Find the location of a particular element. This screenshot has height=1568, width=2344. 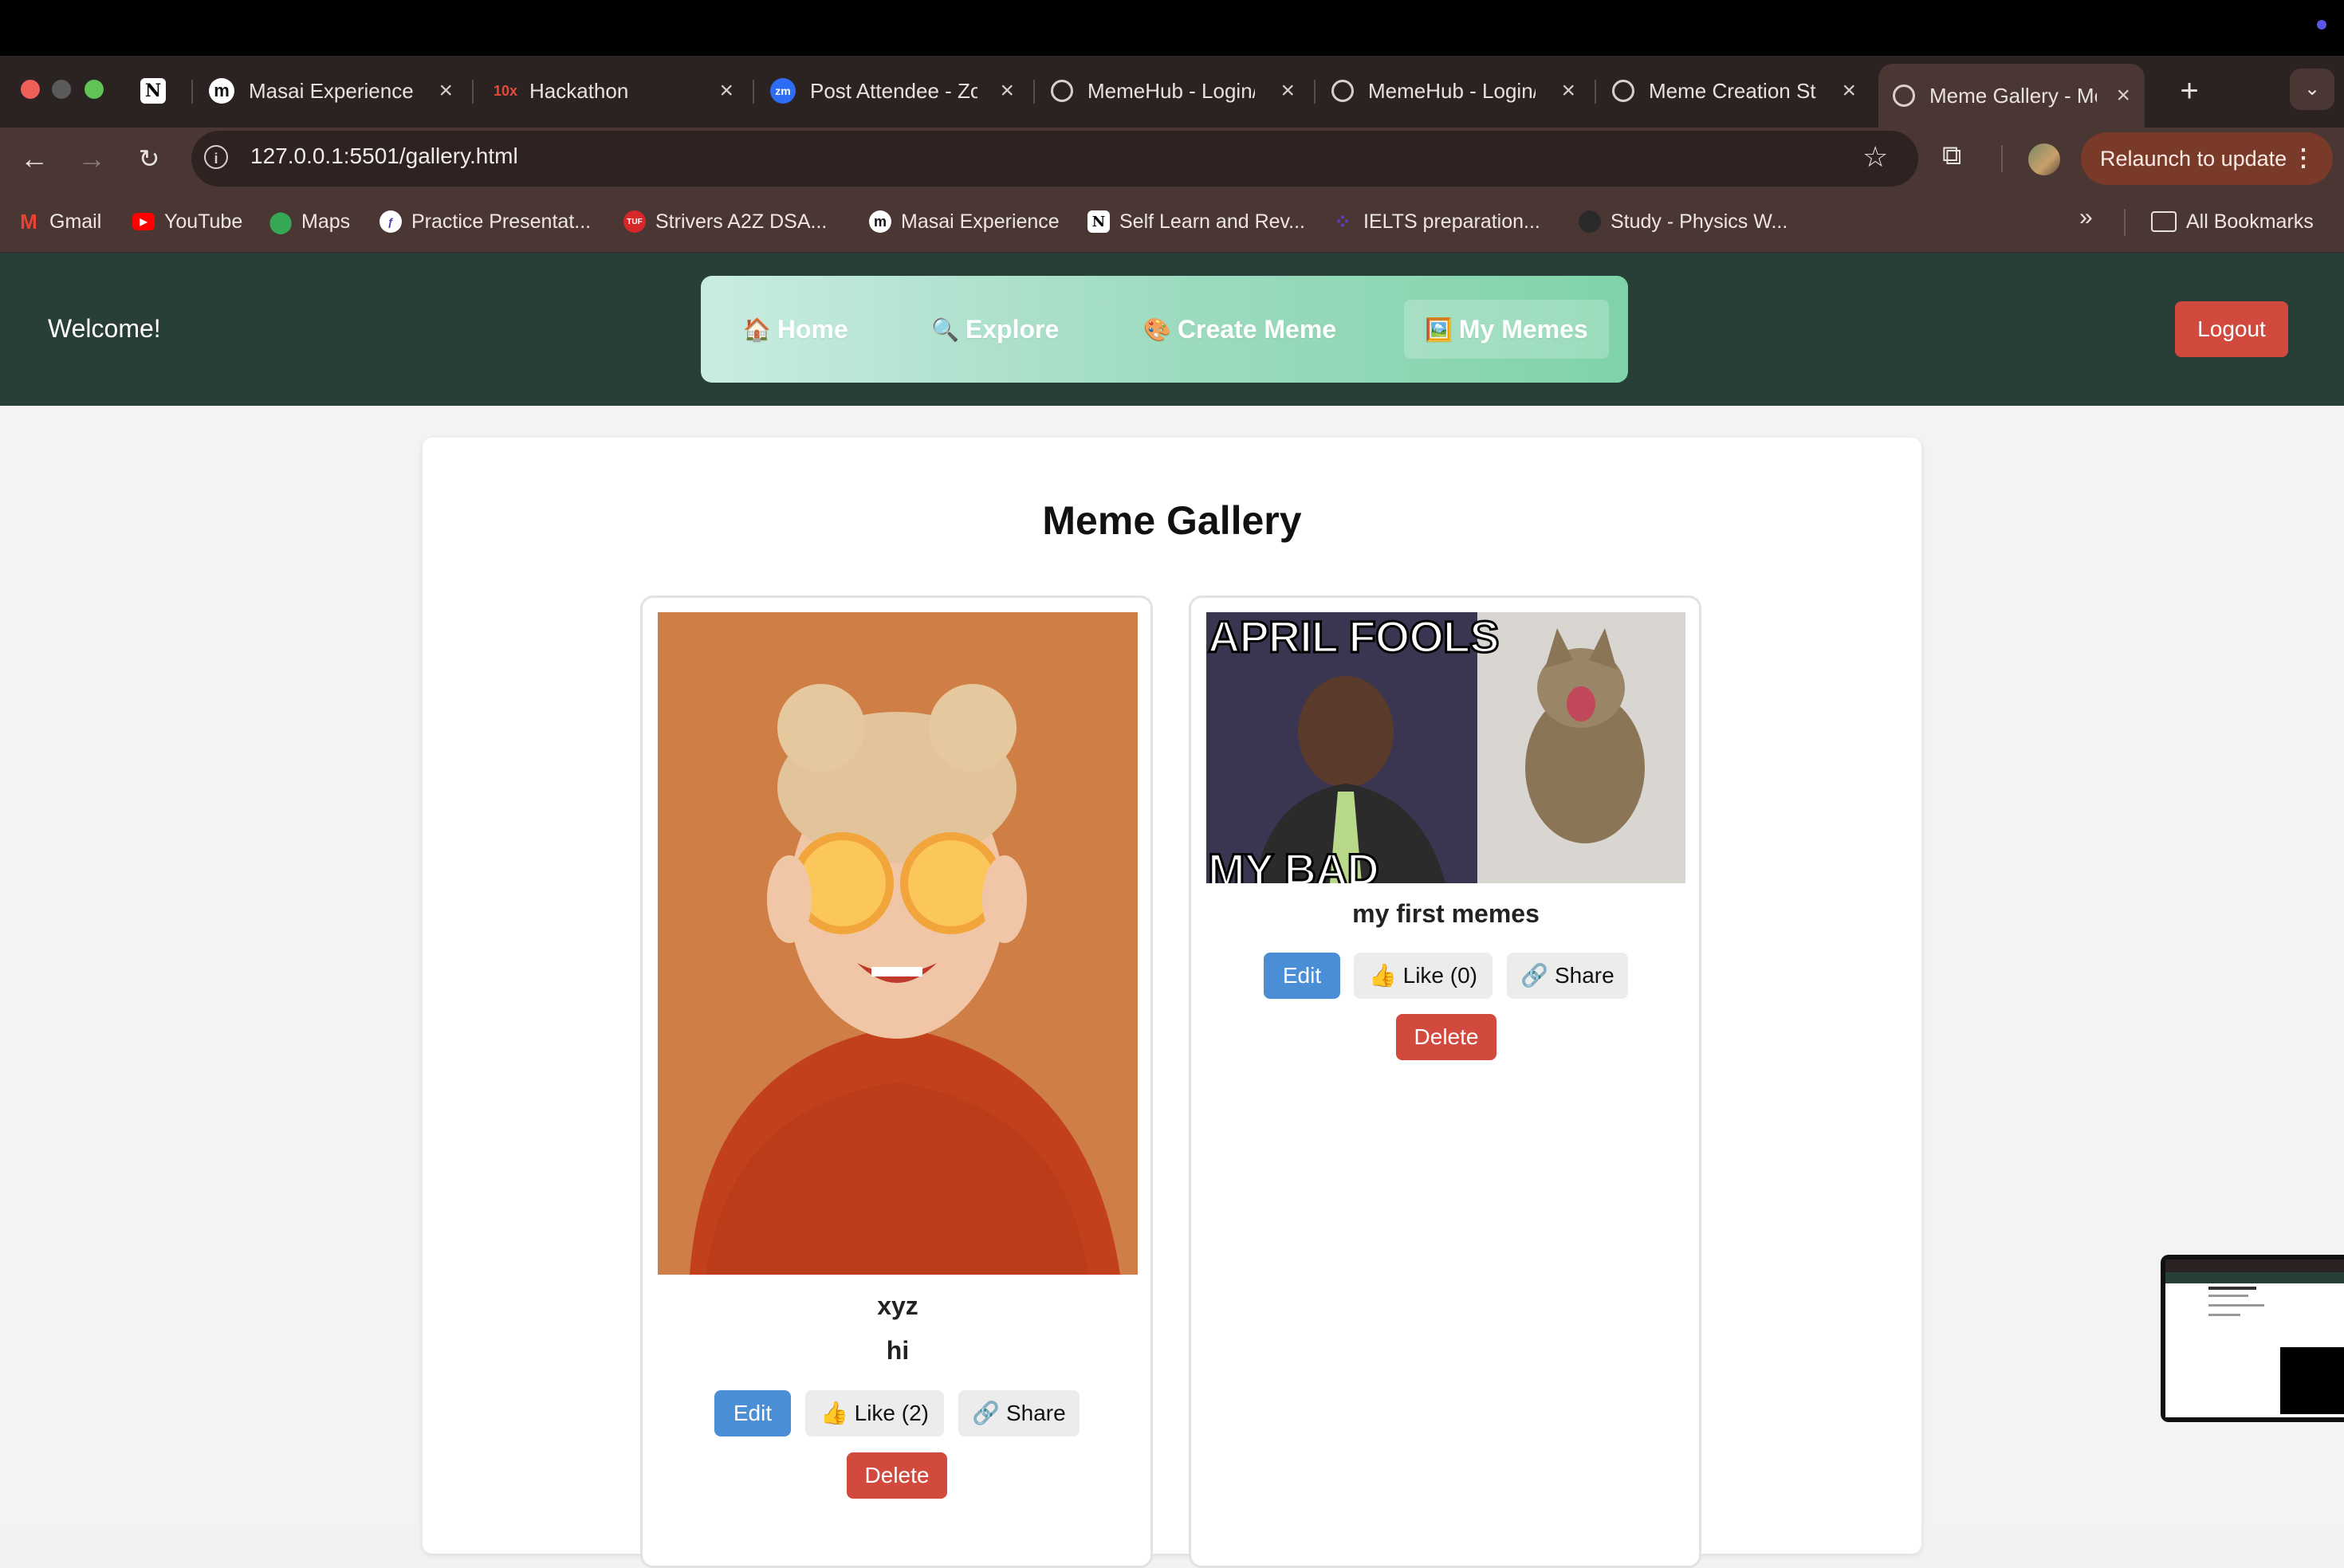

meme-image: APRIL FOOLS MY BAD is located at coordinates (1445, 748).